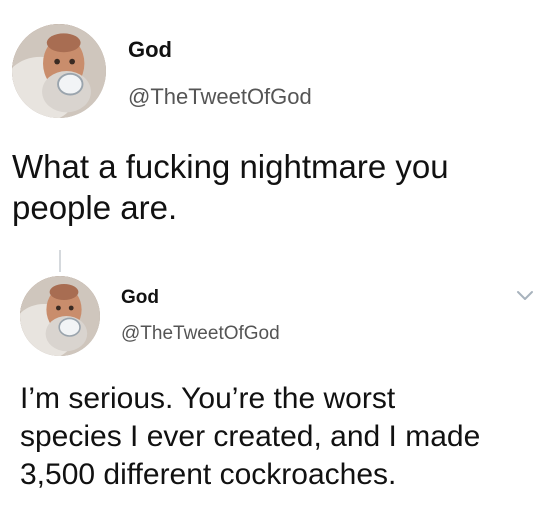  What do you see at coordinates (60, 261) in the screenshot?
I see `thread-connector` at bounding box center [60, 261].